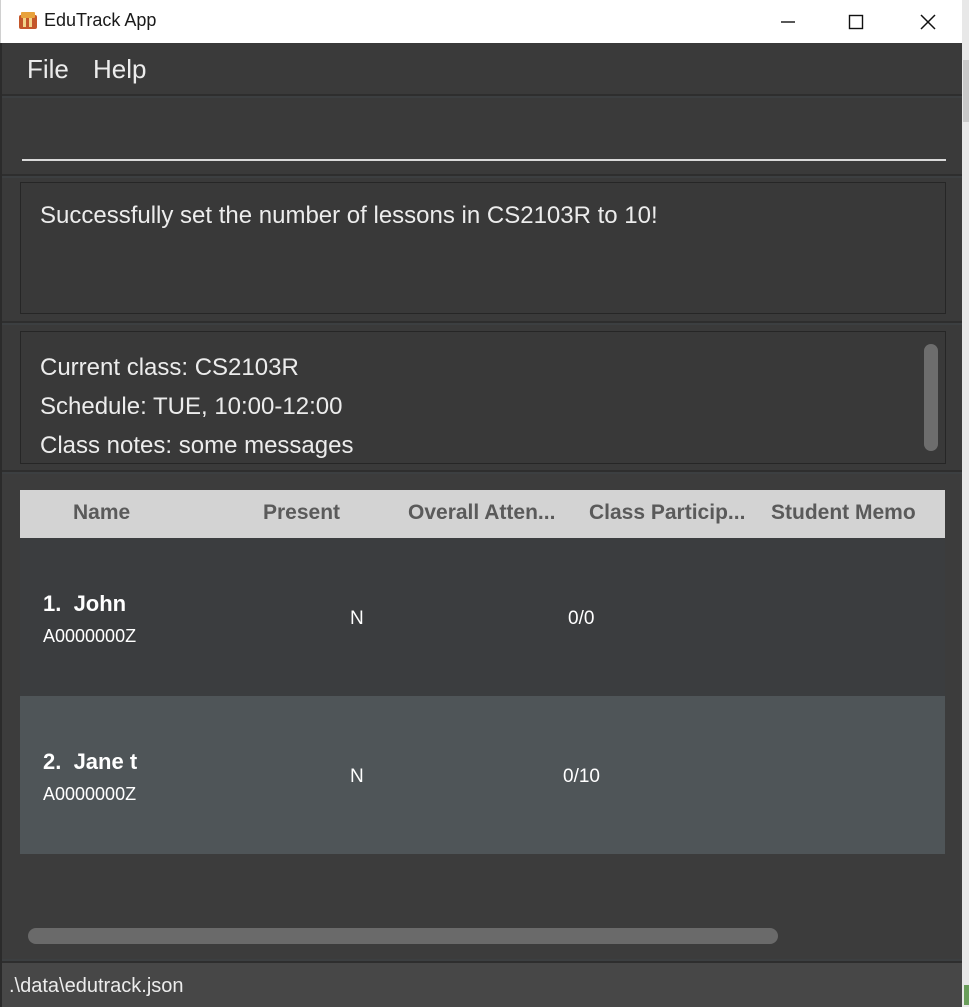  I want to click on schedule-text: Schedule: TUE, 10:00-12:00, so click(191, 406).